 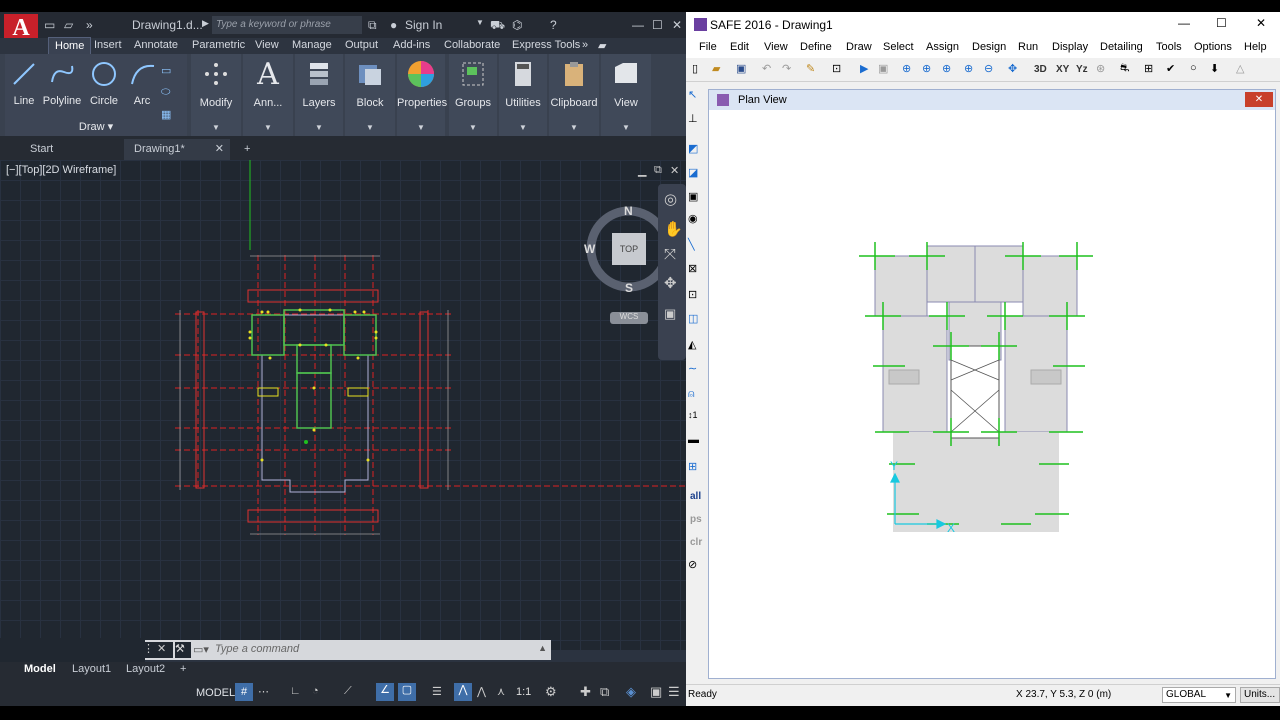 What do you see at coordinates (696, 346) in the screenshot?
I see `draw-tendon-icon: ◭` at bounding box center [696, 346].